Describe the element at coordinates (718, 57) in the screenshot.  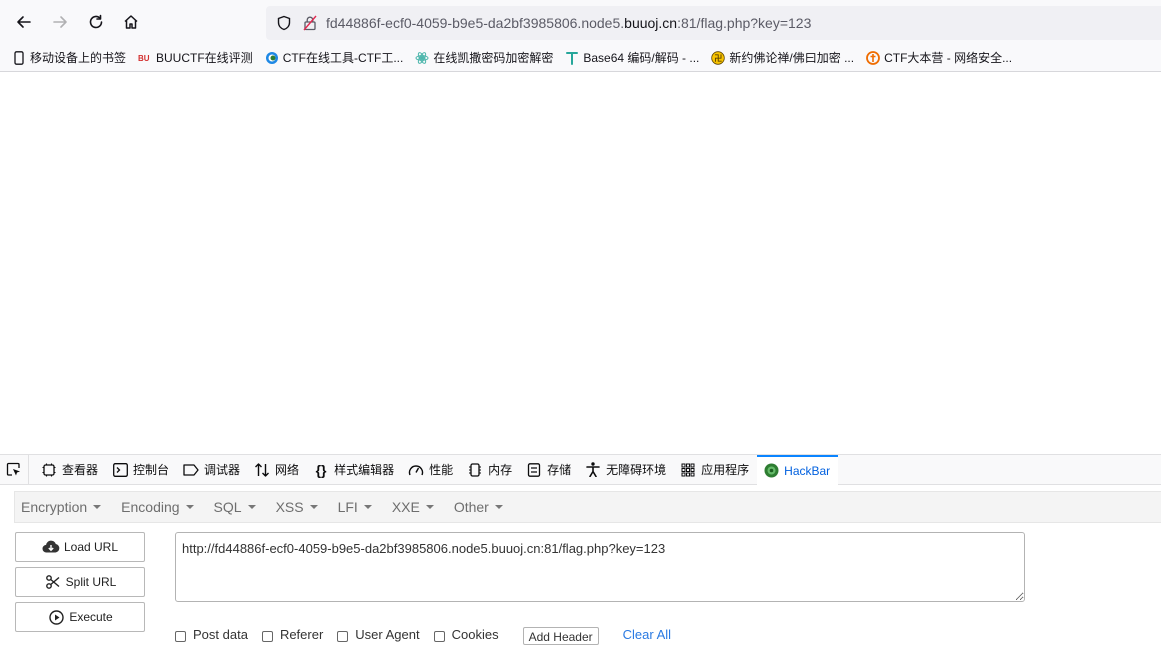
I see `buddha-icon: 卍` at that location.